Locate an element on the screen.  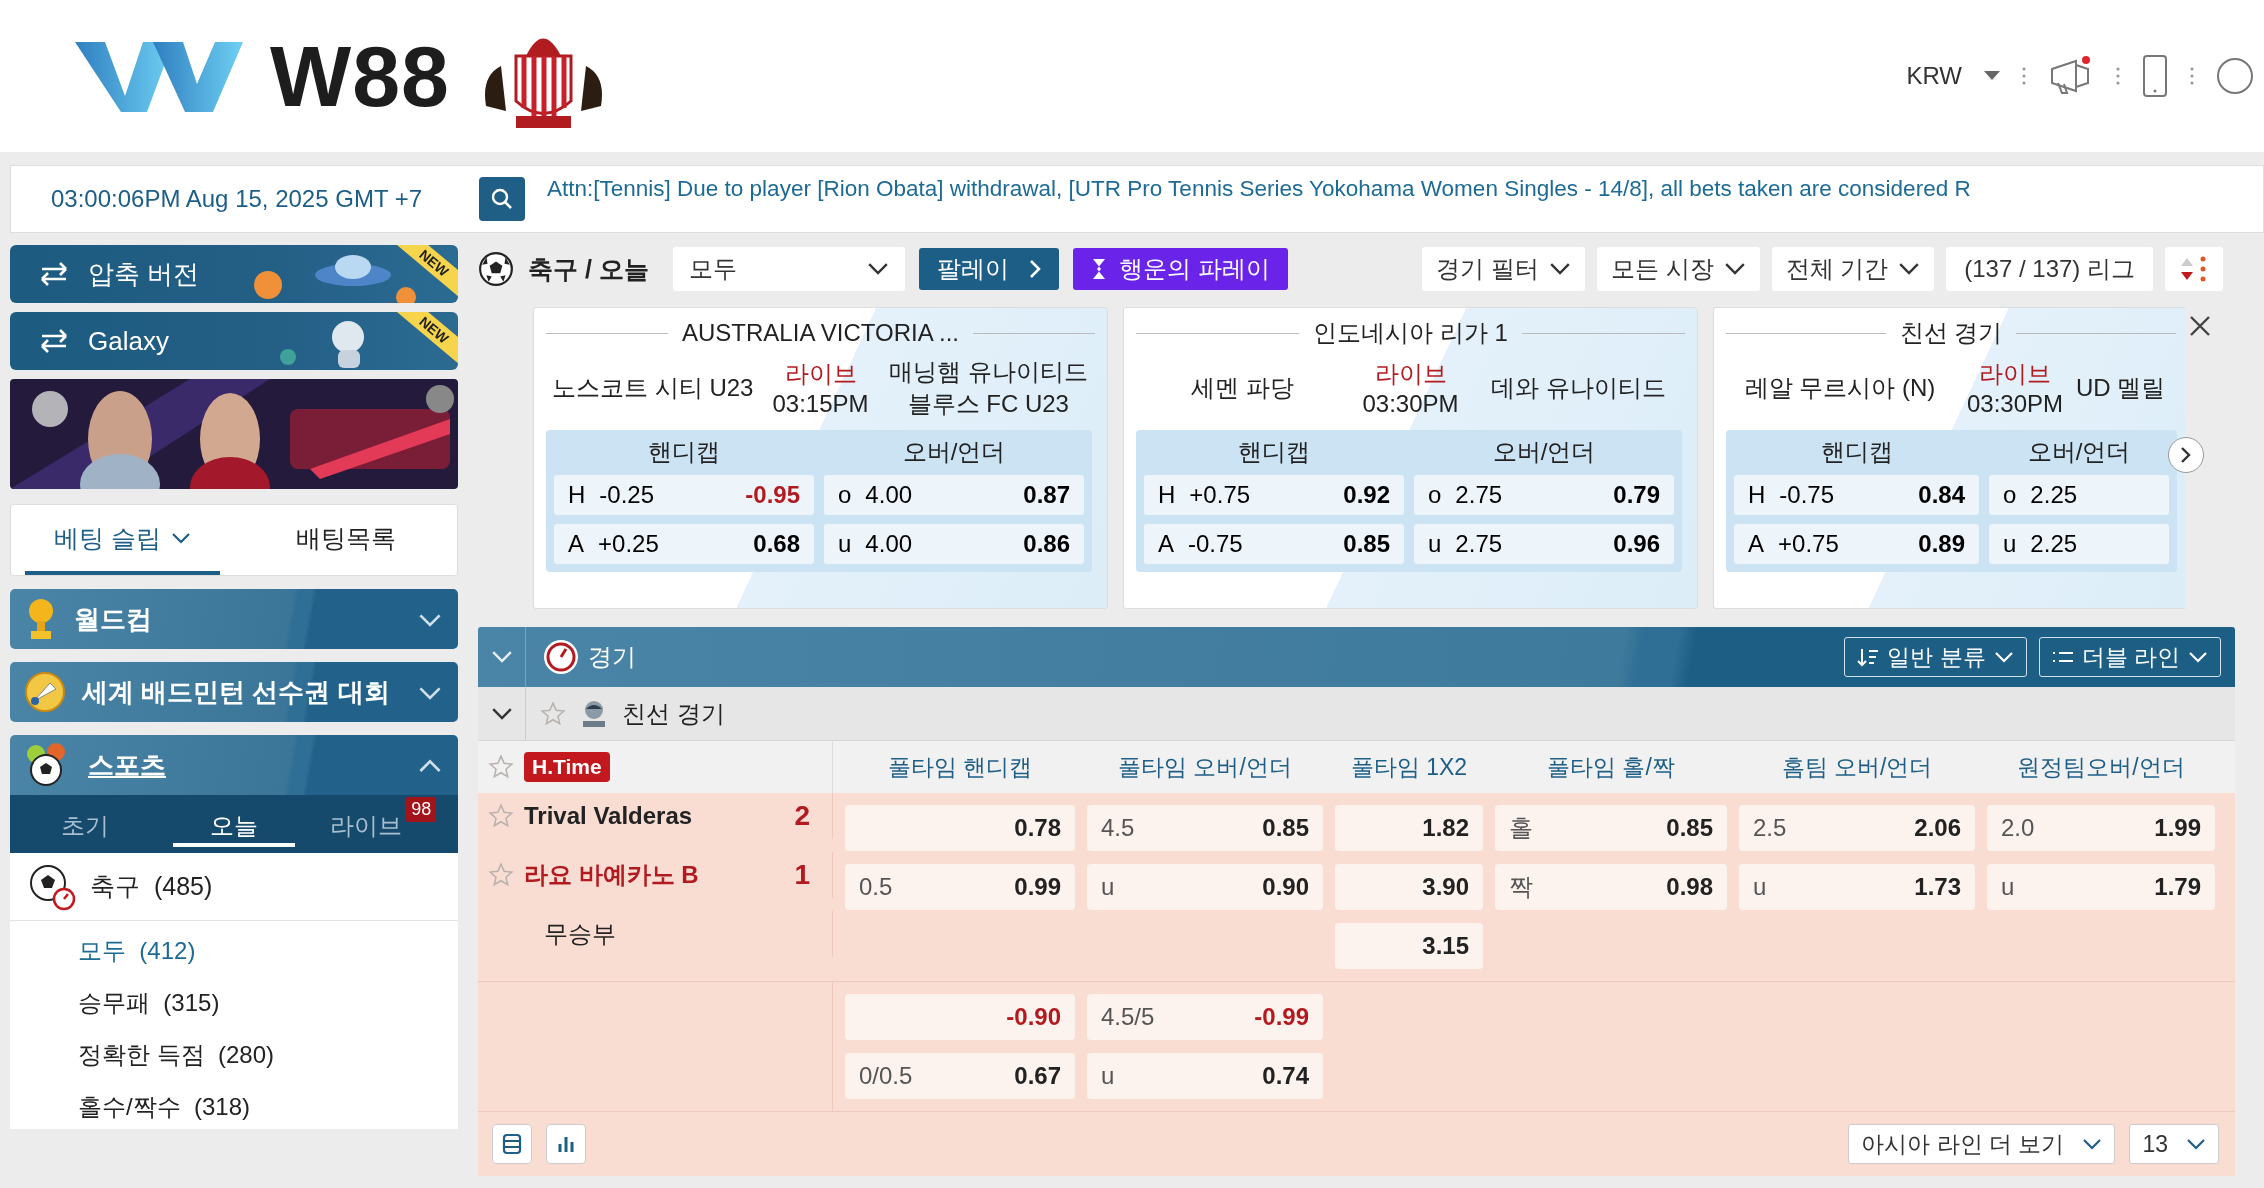
odds-button: H -0.25 -0.95 is located at coordinates (684, 495).